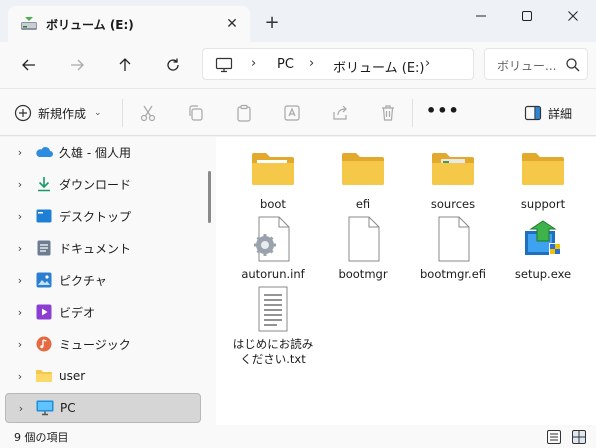  What do you see at coordinates (98, 113) in the screenshot?
I see `chevron-down-icon: ⌄` at bounding box center [98, 113].